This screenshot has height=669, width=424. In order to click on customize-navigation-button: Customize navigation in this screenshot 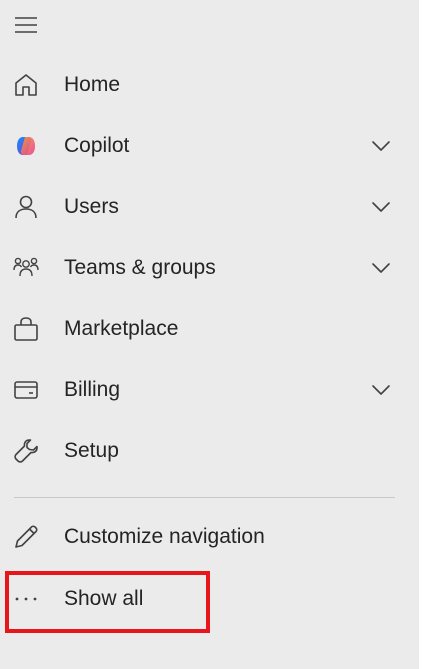, I will do `click(209, 537)`.